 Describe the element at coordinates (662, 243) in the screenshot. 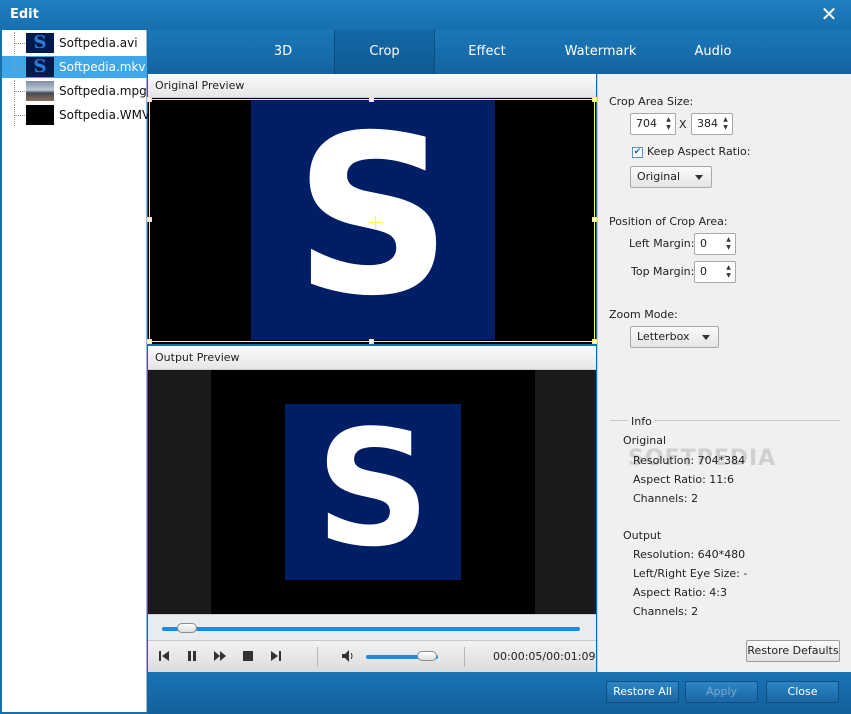

I see `left-margin-label: Left Margin:` at that location.